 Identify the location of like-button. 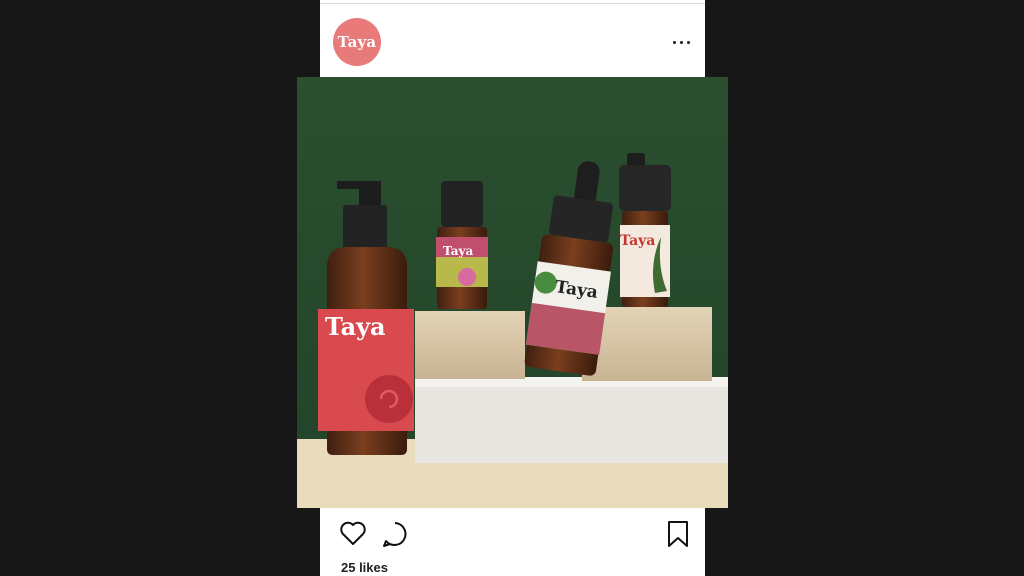
(353, 535).